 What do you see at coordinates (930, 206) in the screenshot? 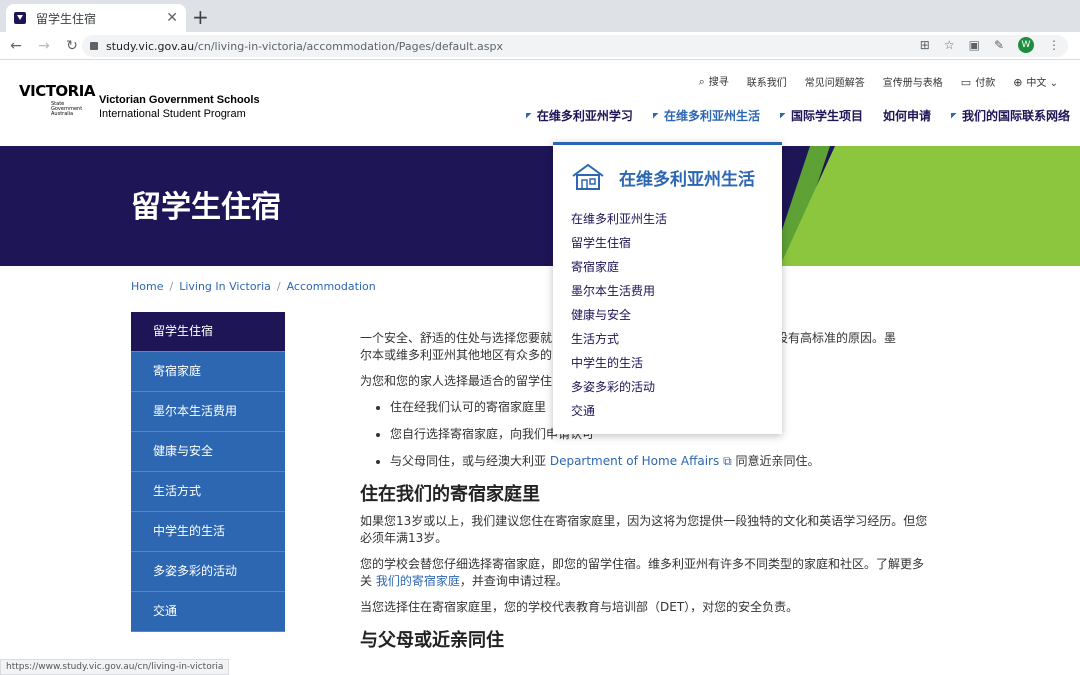
I see `hero-decoration-green` at bounding box center [930, 206].